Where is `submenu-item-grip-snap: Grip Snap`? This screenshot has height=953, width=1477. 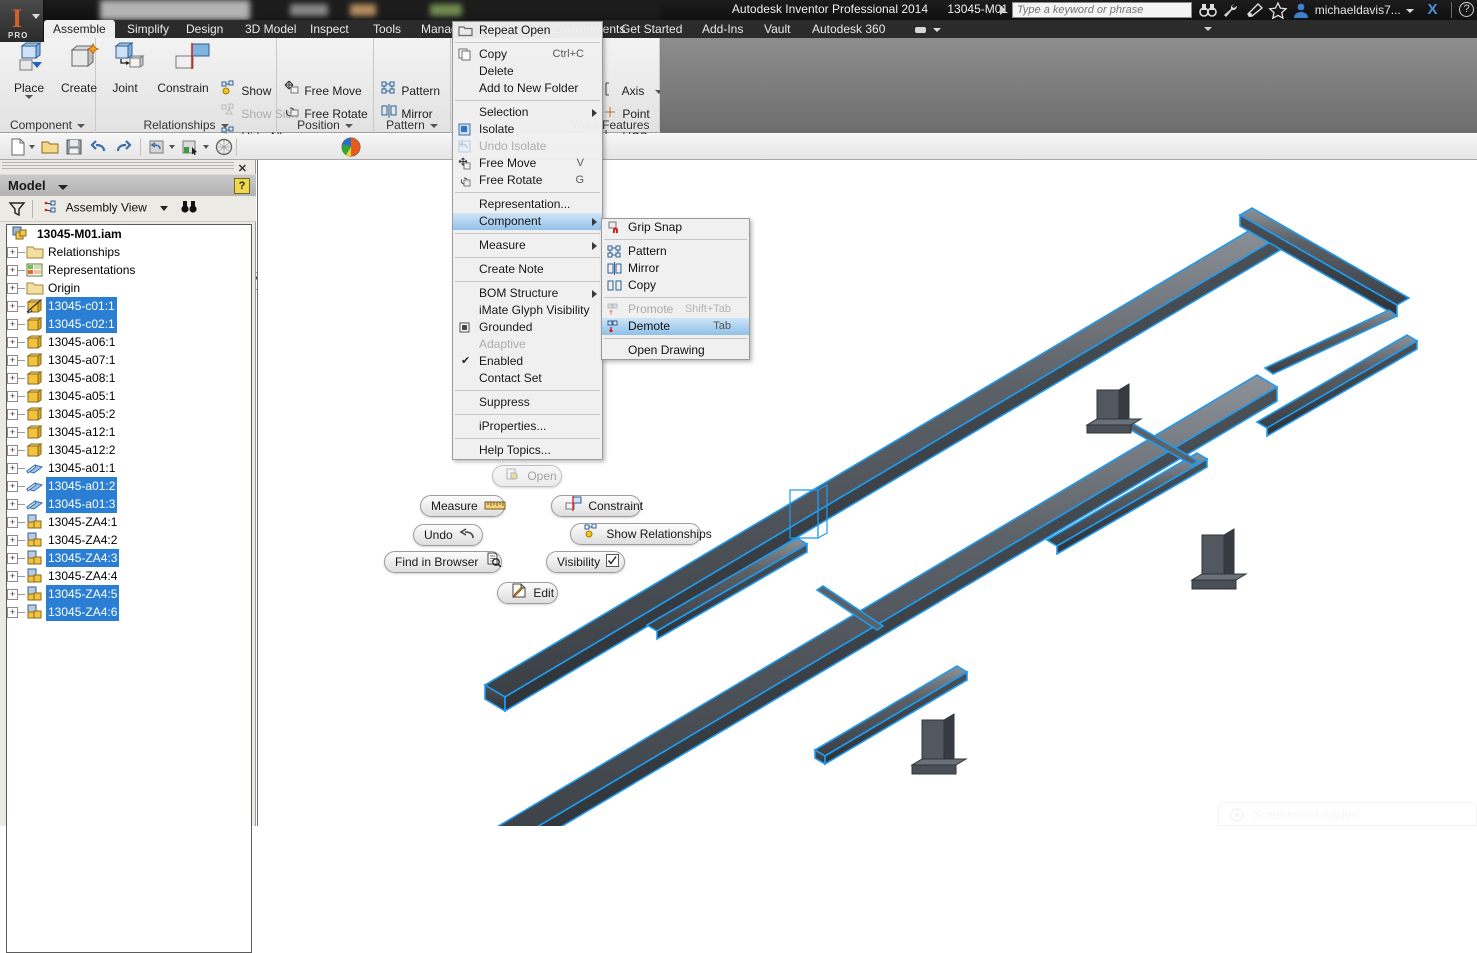 submenu-item-grip-snap: Grip Snap is located at coordinates (675, 227).